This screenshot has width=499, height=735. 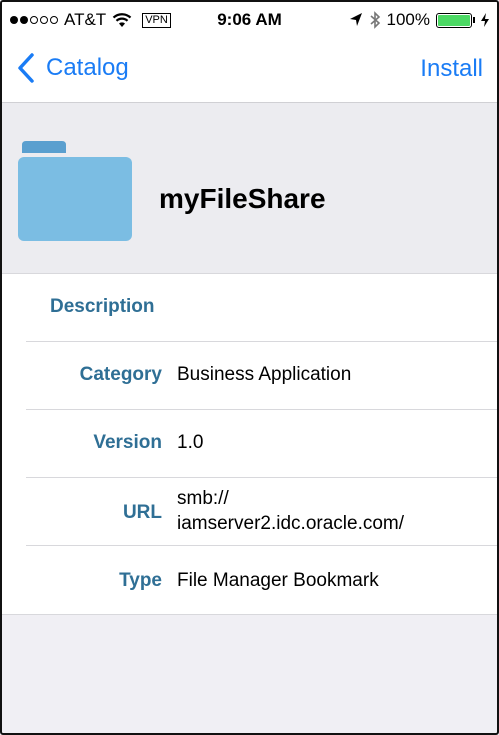 What do you see at coordinates (408, 19) in the screenshot?
I see `battery-percent: 100%` at bounding box center [408, 19].